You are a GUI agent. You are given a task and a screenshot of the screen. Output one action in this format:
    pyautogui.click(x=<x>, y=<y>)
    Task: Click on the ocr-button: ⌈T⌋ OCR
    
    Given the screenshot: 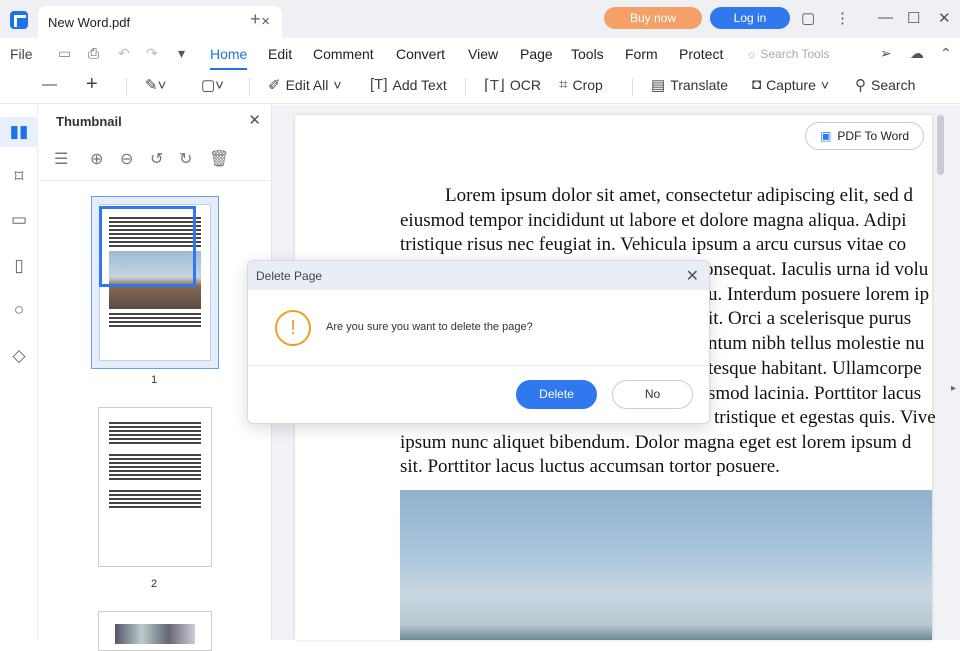 What is the action you would take?
    pyautogui.click(x=512, y=85)
    